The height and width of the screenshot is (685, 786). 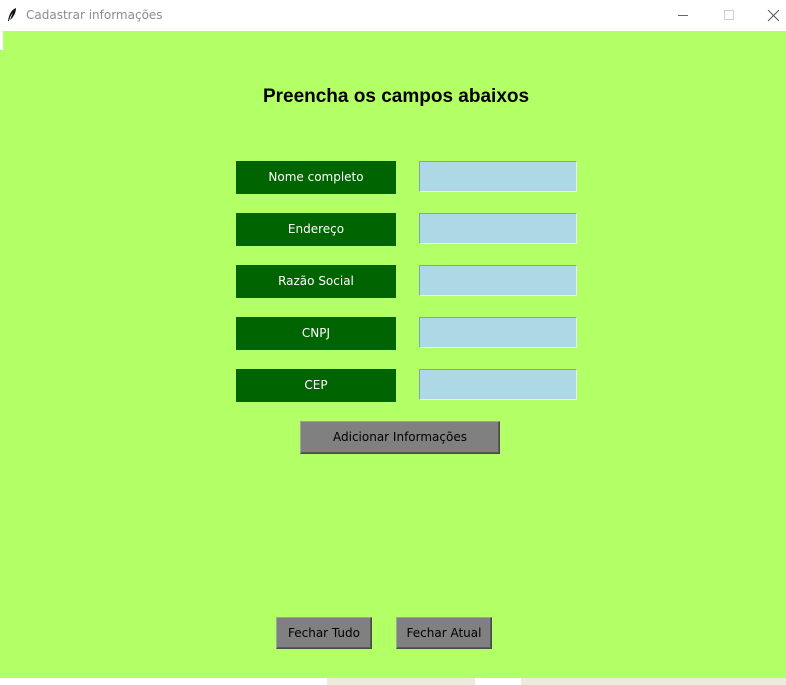 I want to click on title-bar: Cadastrar informações, so click(x=393, y=15).